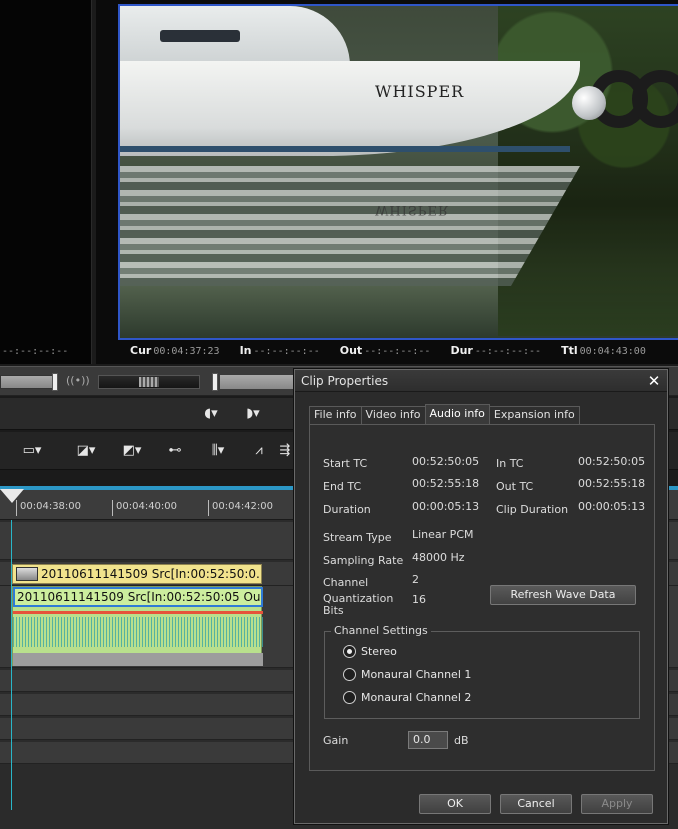  I want to click on close-icon: ✕, so click(654, 381).